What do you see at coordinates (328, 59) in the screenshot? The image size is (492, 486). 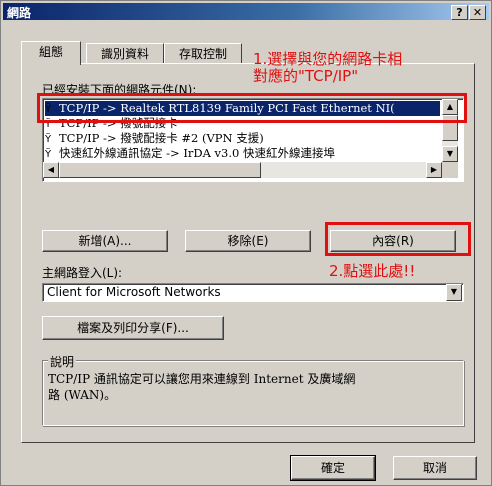 I see `step1-annotation-line1: 1.選擇與您的網路卡相` at bounding box center [328, 59].